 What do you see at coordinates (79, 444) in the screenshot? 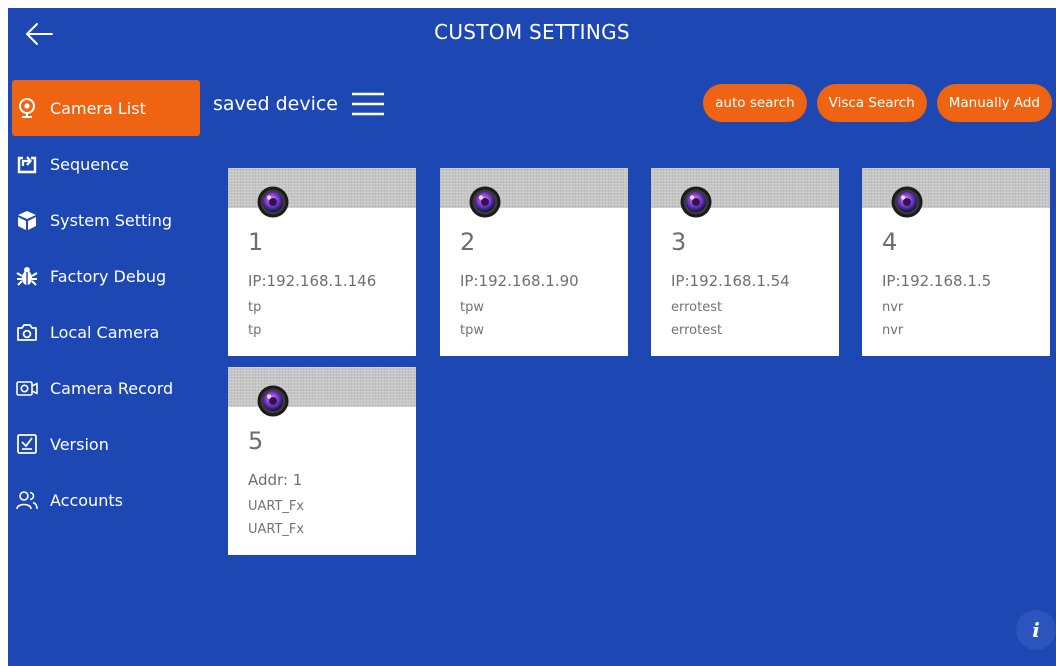
I see `sidebar-item-label: Version` at bounding box center [79, 444].